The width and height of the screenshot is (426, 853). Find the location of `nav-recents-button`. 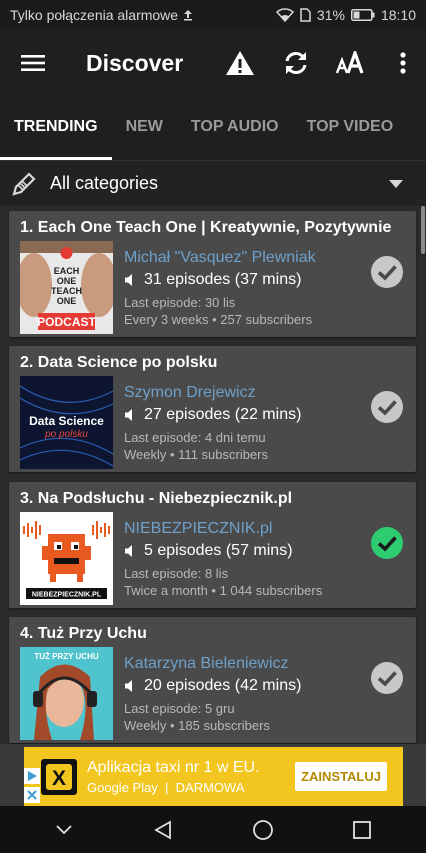

nav-recents-button is located at coordinates (362, 830).